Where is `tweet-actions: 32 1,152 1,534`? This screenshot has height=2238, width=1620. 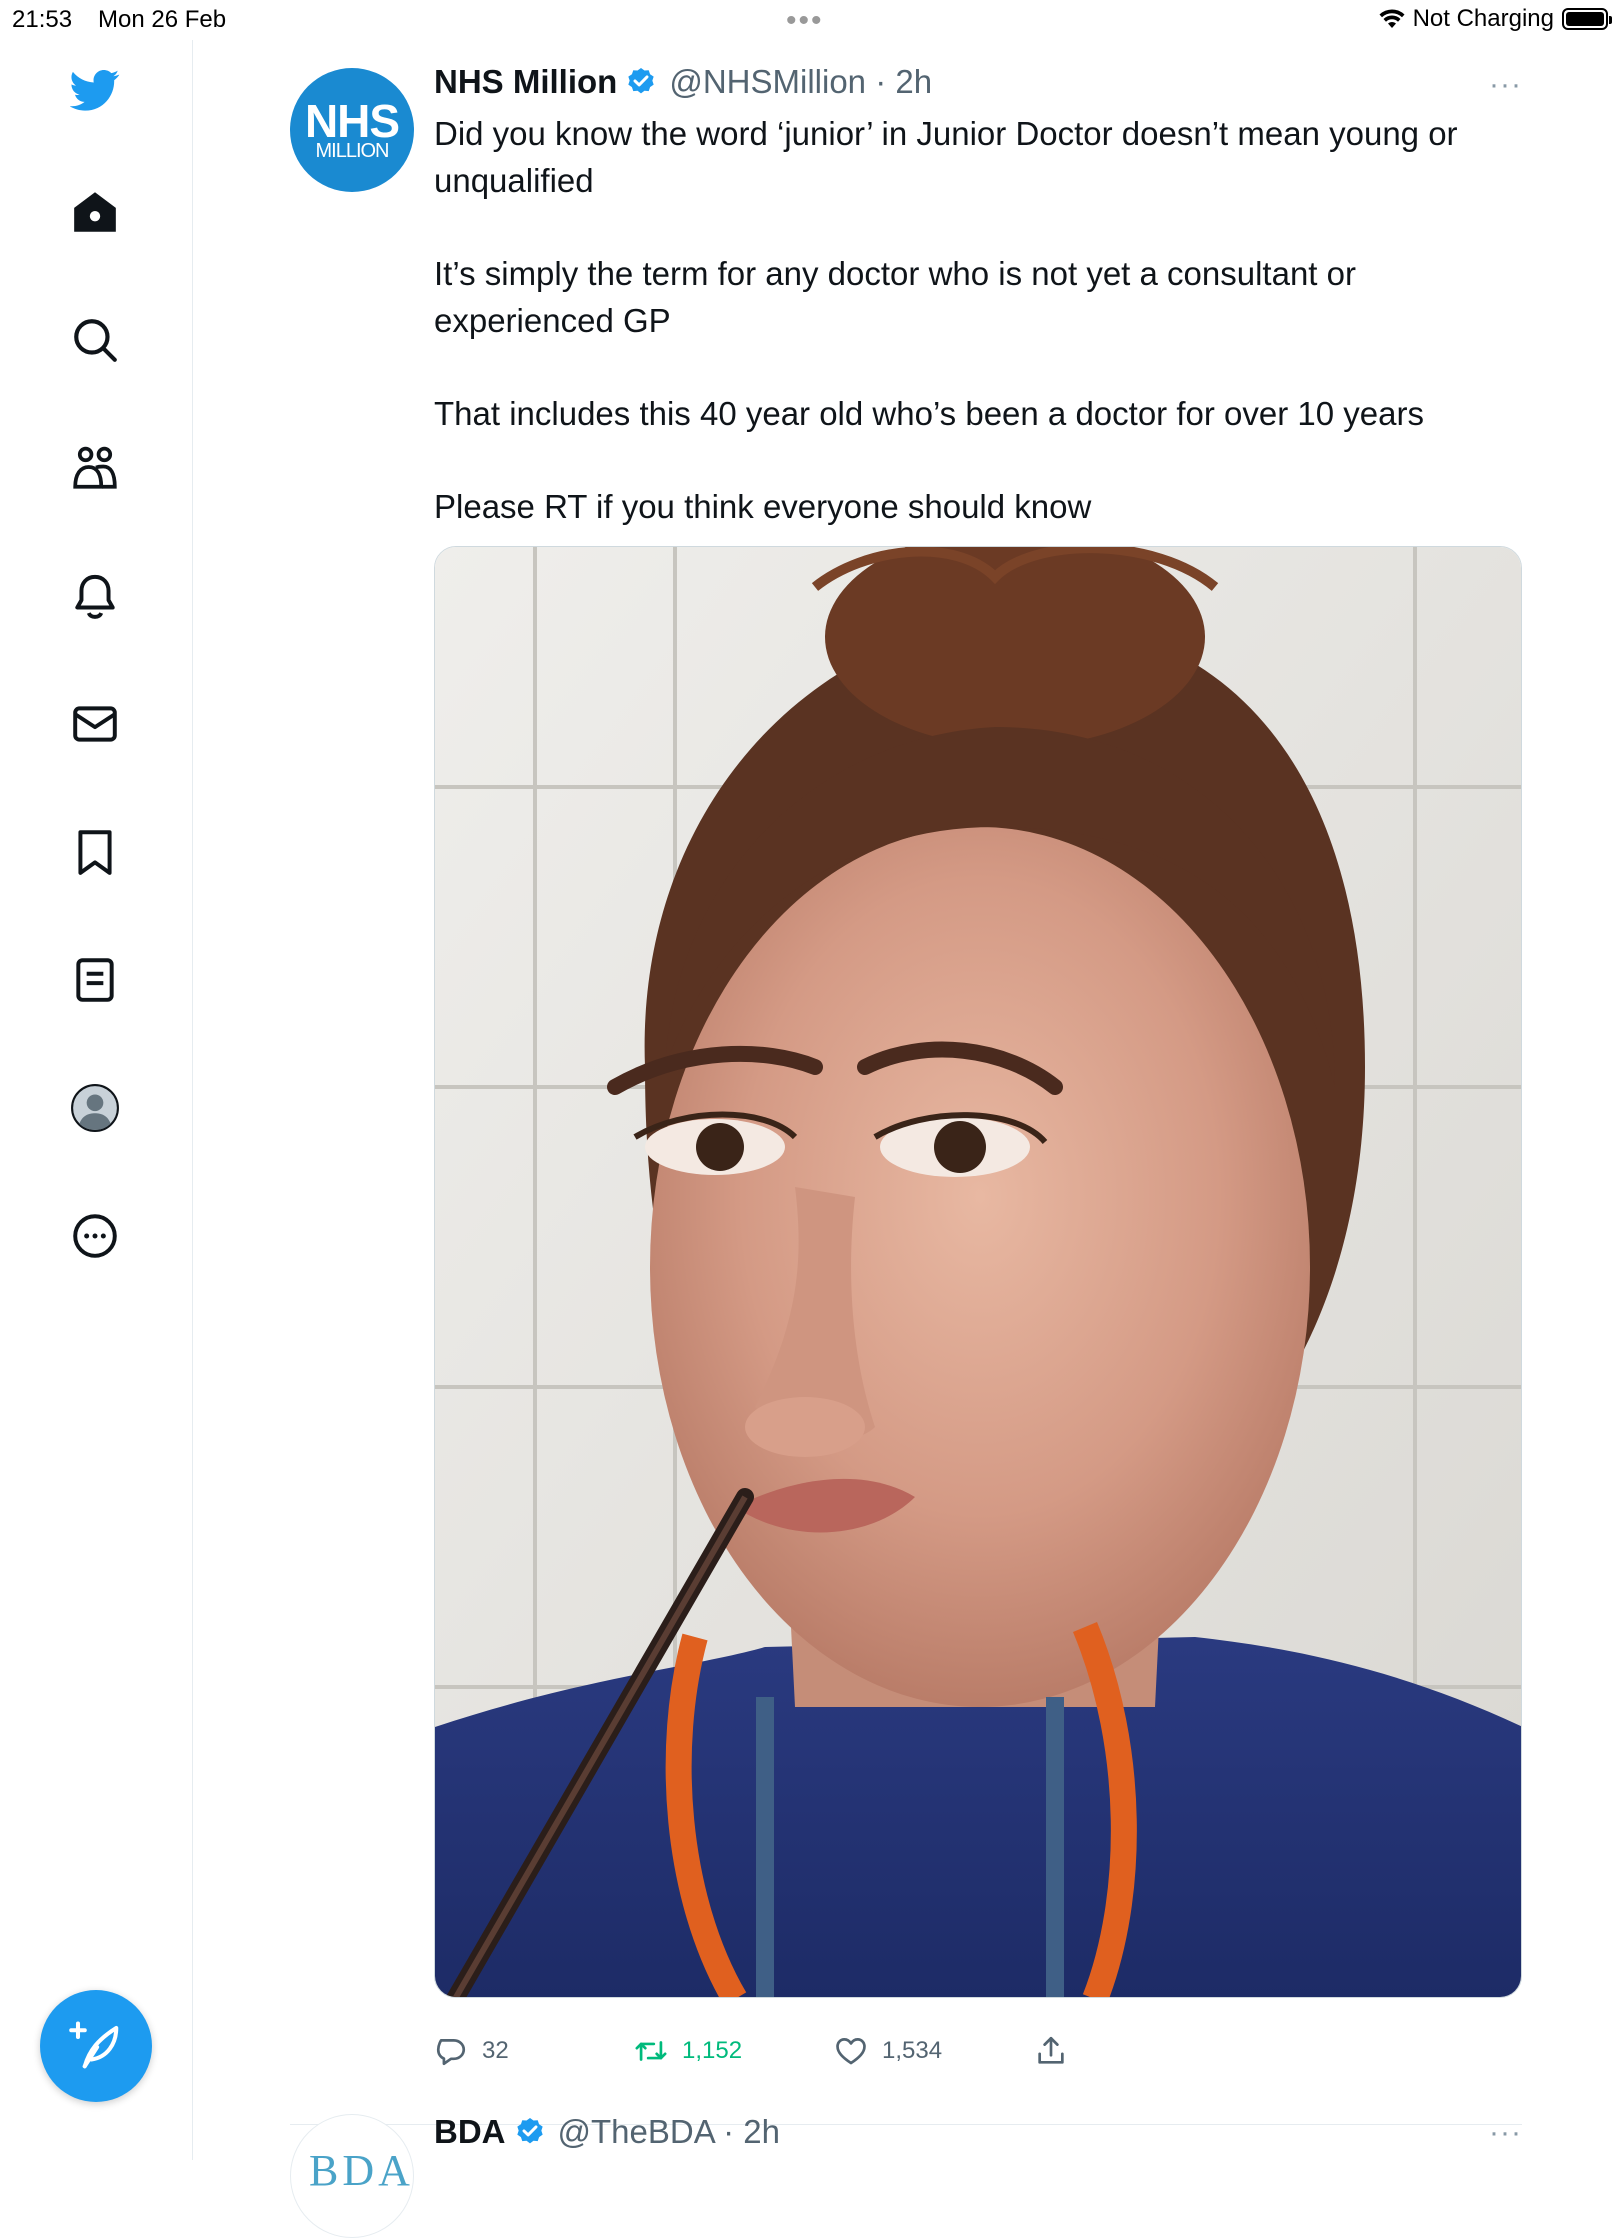
tweet-actions: 32 1,152 1,534 is located at coordinates (784, 2058).